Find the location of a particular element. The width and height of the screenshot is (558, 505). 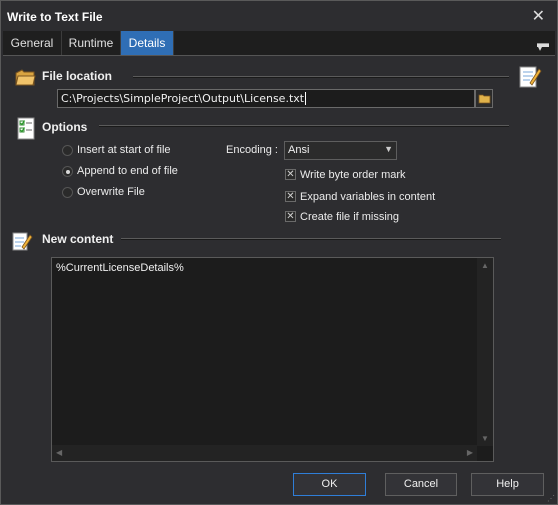

browse-button is located at coordinates (484, 98).